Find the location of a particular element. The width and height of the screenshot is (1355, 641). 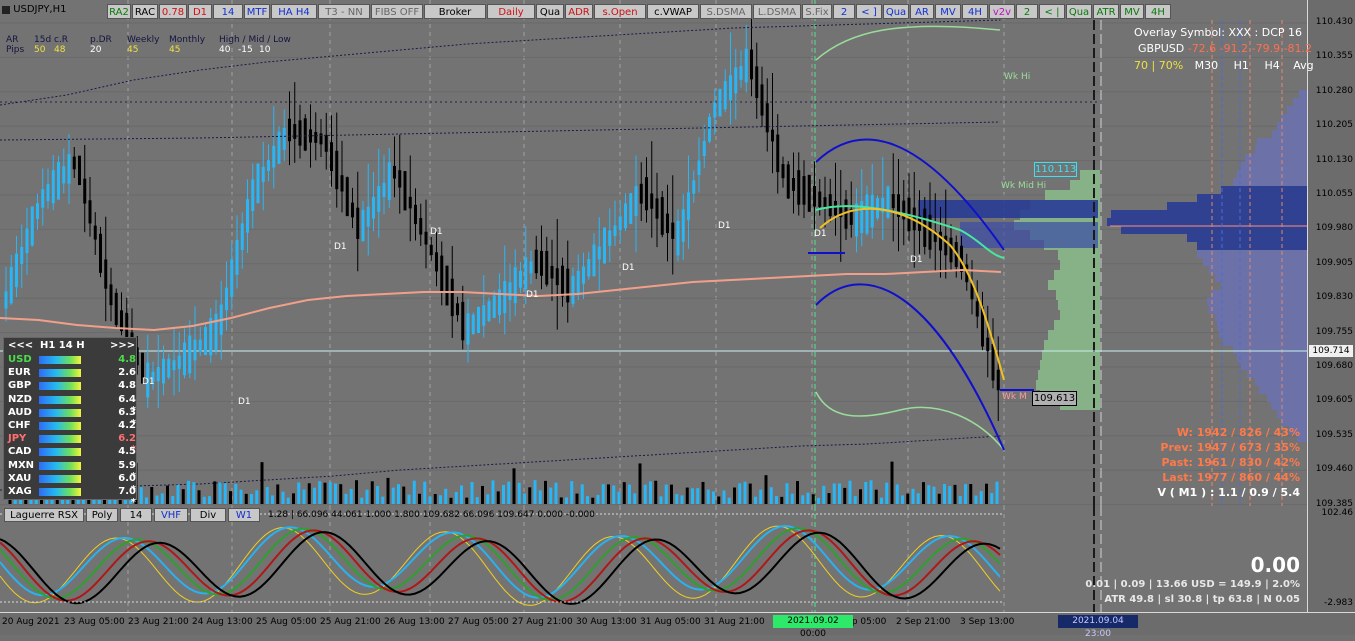

currency-value: 4.5 is located at coordinates (127, 452).